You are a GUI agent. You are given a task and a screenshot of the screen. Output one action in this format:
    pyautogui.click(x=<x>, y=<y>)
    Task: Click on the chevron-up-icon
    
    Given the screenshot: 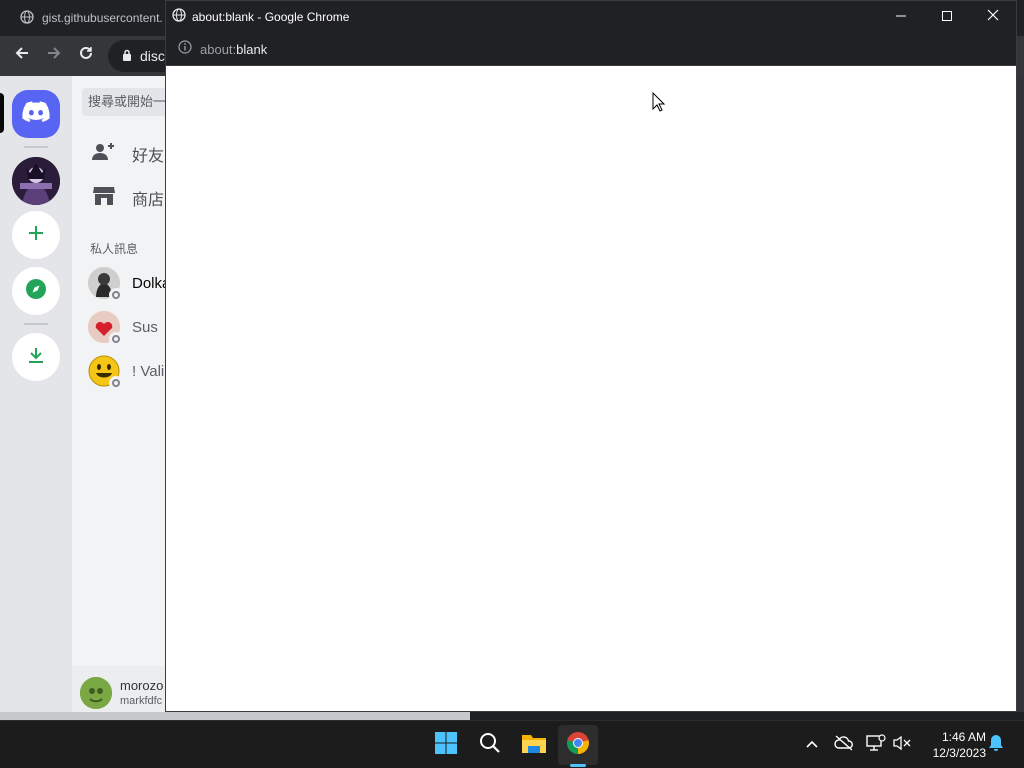 What is the action you would take?
    pyautogui.click(x=812, y=745)
    